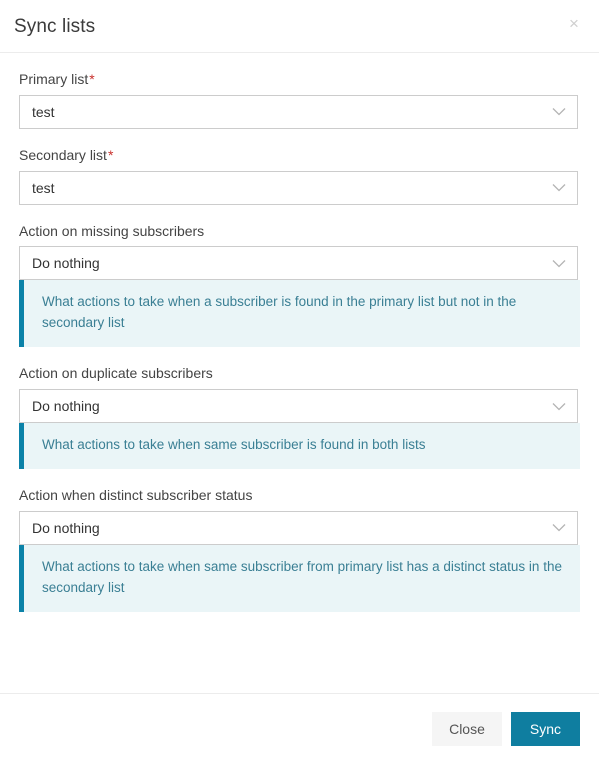  I want to click on close-icon: ×, so click(574, 23).